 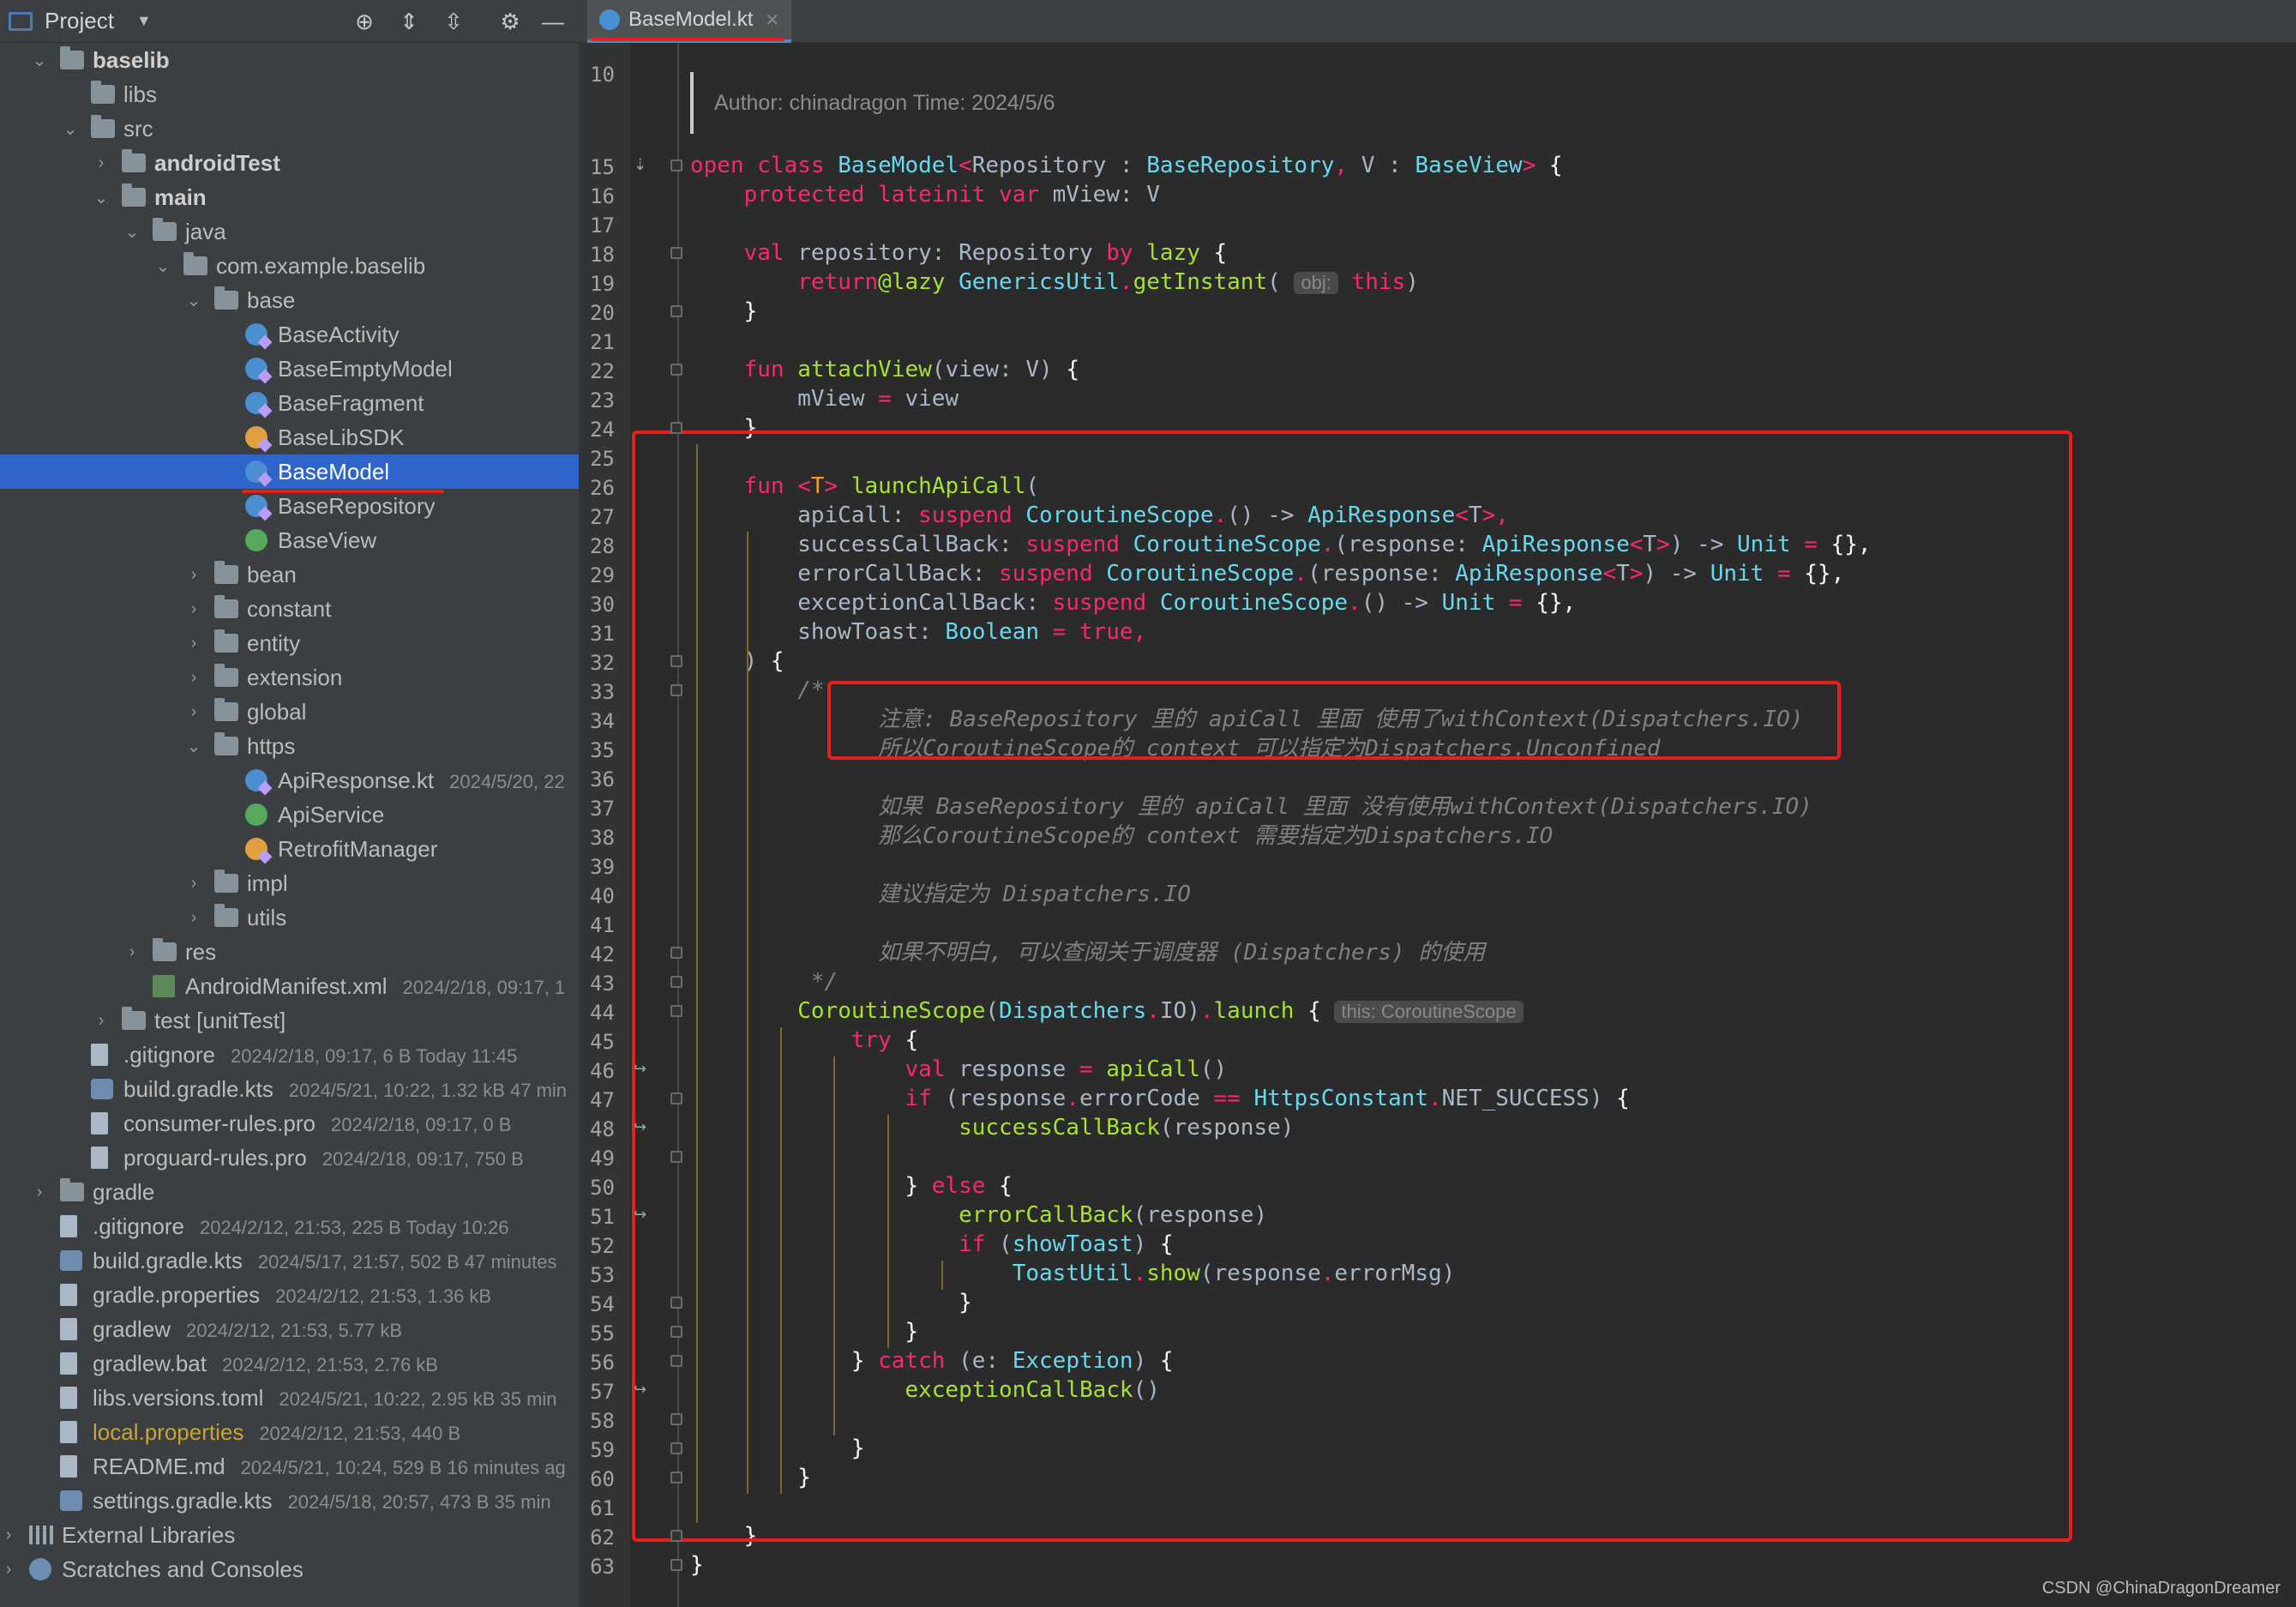 I want to click on tree-item: › Scratches and Consoles, so click(x=289, y=1569).